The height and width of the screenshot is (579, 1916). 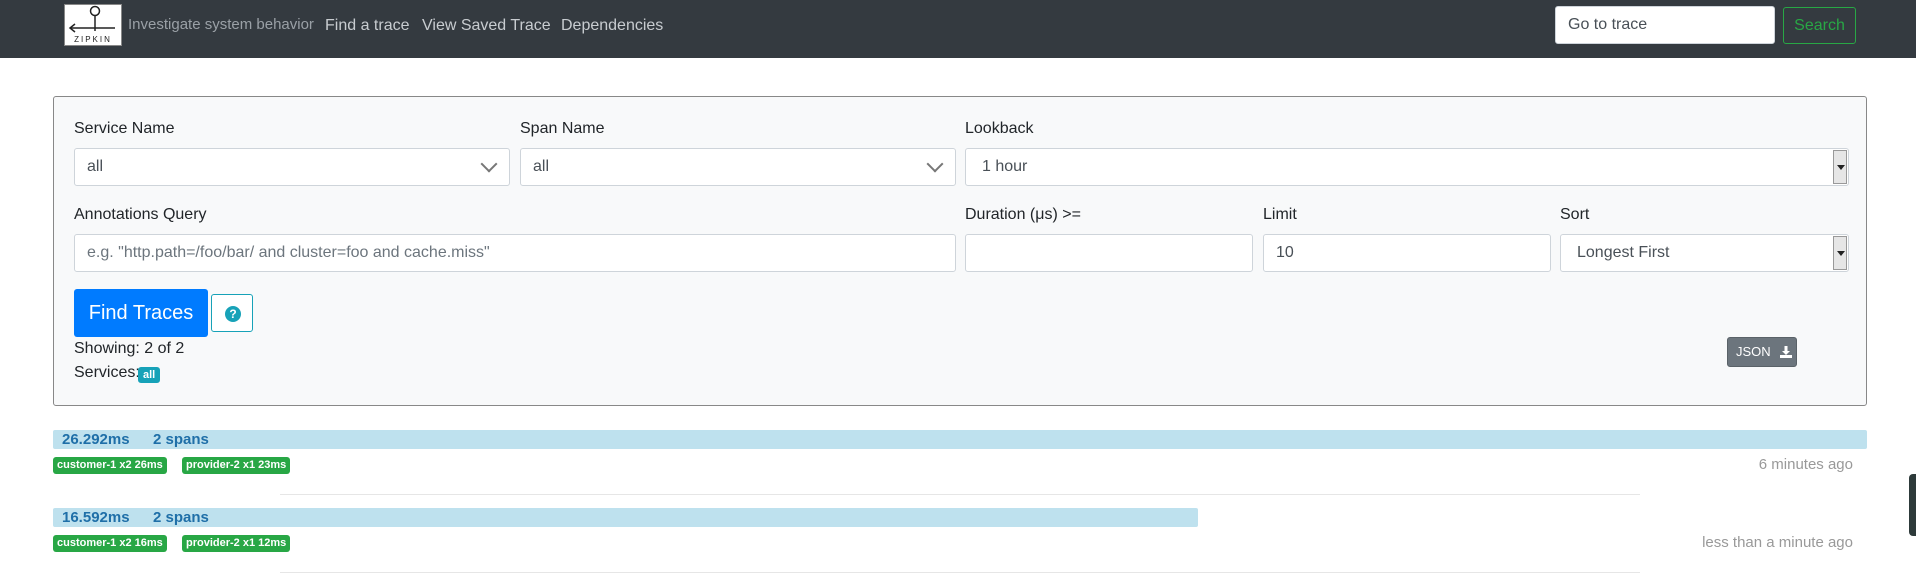 What do you see at coordinates (1786, 352) in the screenshot?
I see `download-icon` at bounding box center [1786, 352].